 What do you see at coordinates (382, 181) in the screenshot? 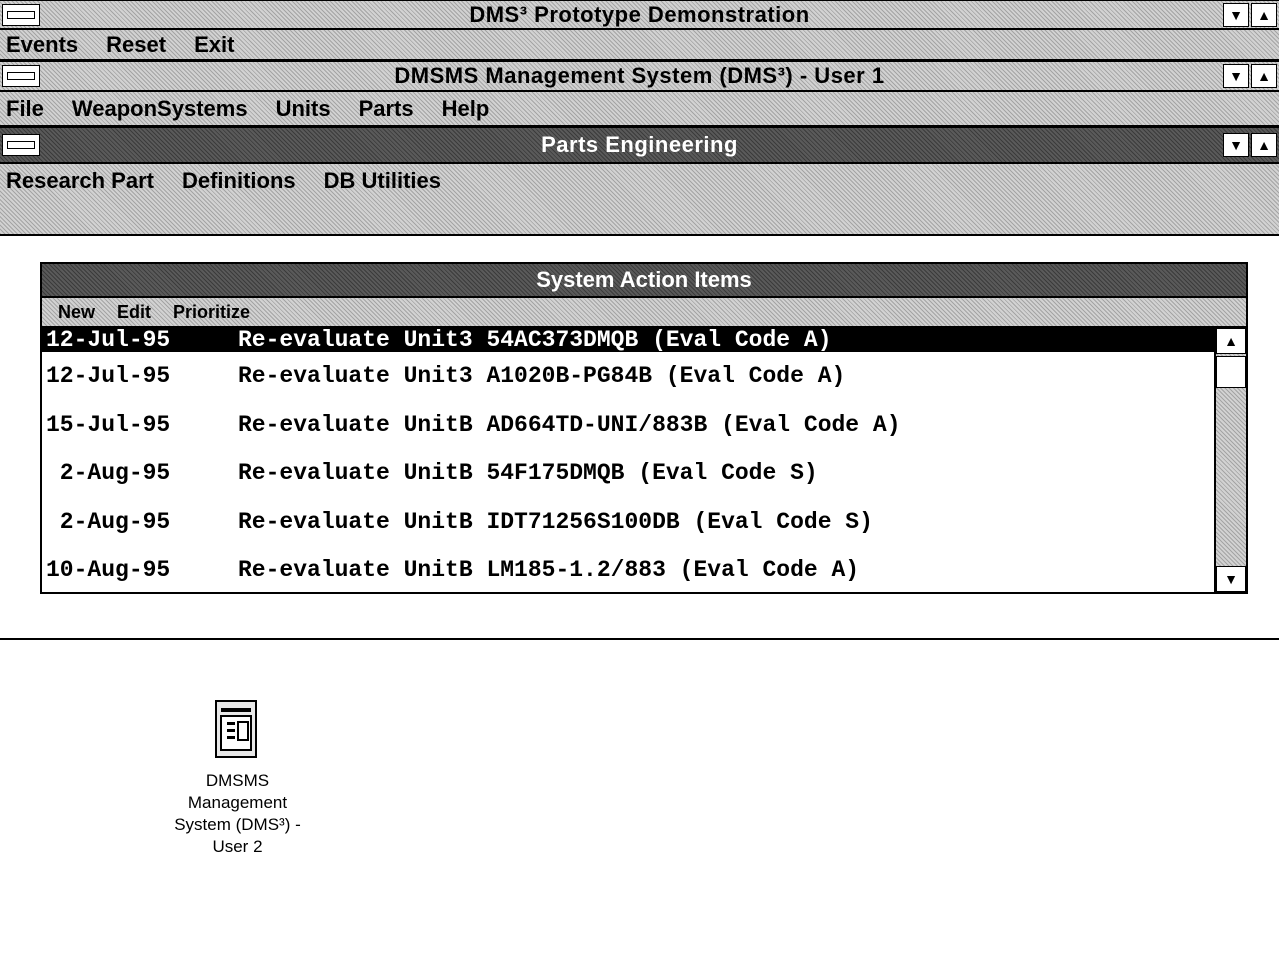
I see `menu-db-utilities: DB Utilities` at bounding box center [382, 181].